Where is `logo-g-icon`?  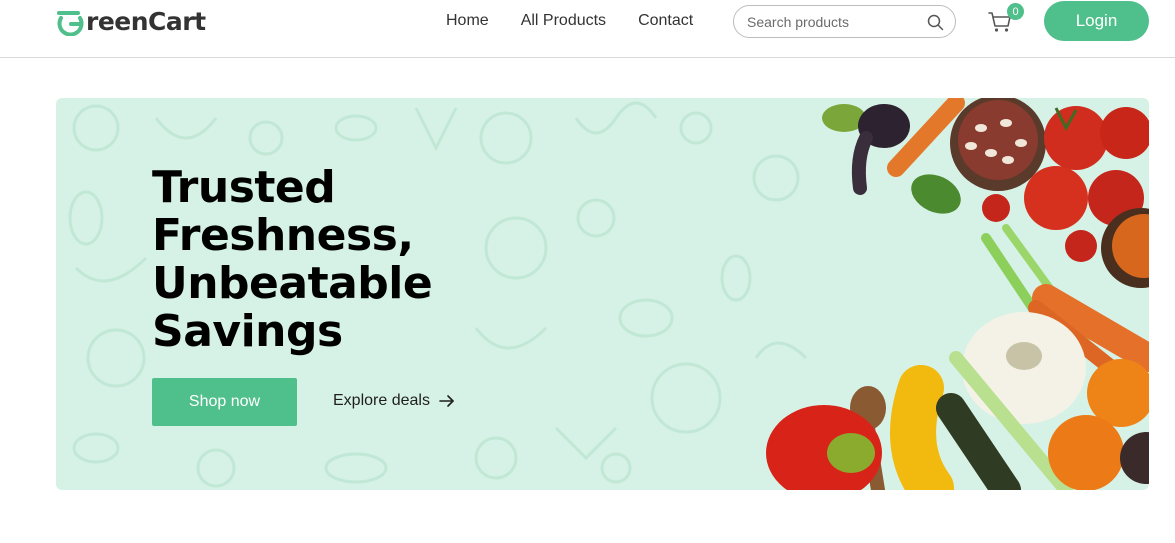 logo-g-icon is located at coordinates (70, 23).